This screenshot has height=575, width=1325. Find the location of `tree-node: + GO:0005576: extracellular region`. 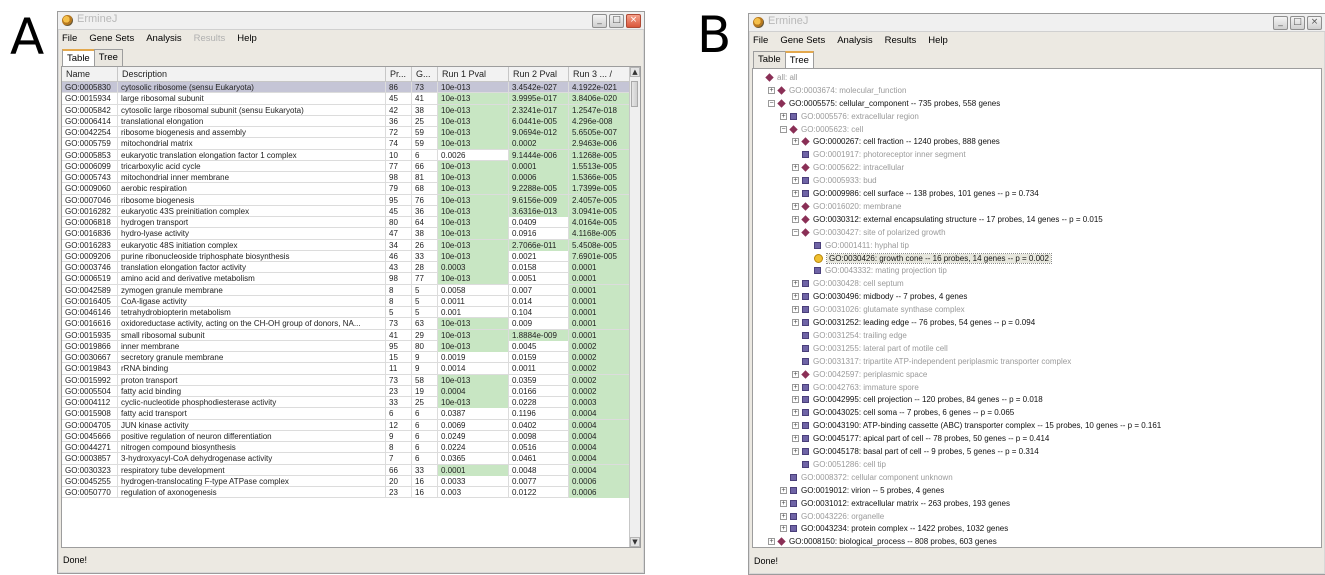

tree-node: + GO:0005576: extracellular region is located at coordinates (849, 116).